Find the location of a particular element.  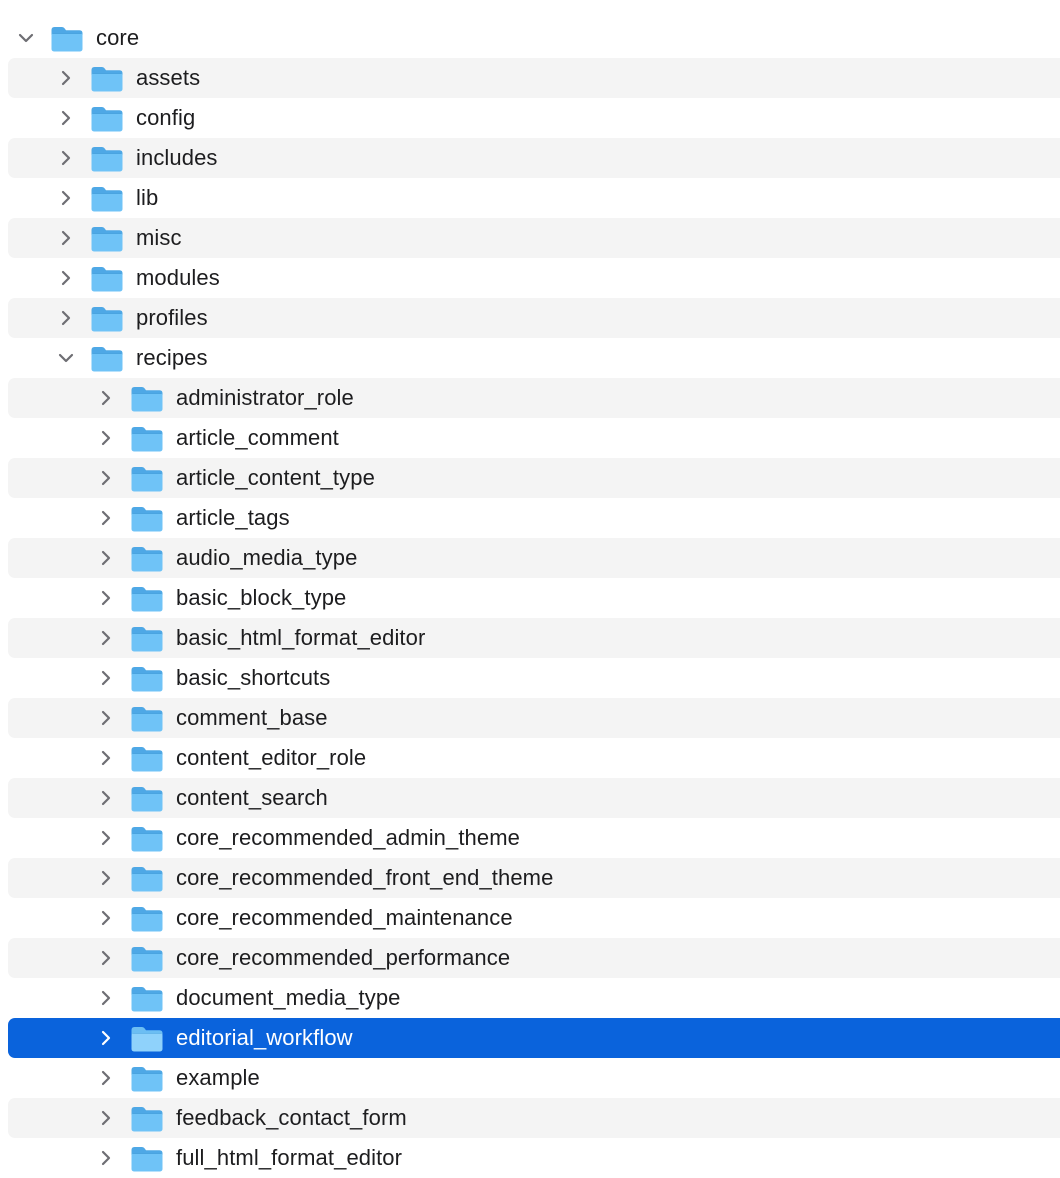

tree-row-includes: includes is located at coordinates (534, 158).